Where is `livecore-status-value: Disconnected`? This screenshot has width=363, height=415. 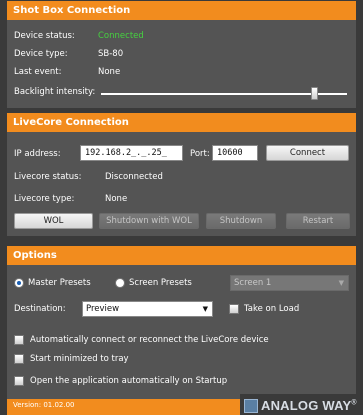
livecore-status-value: Disconnected is located at coordinates (134, 177).